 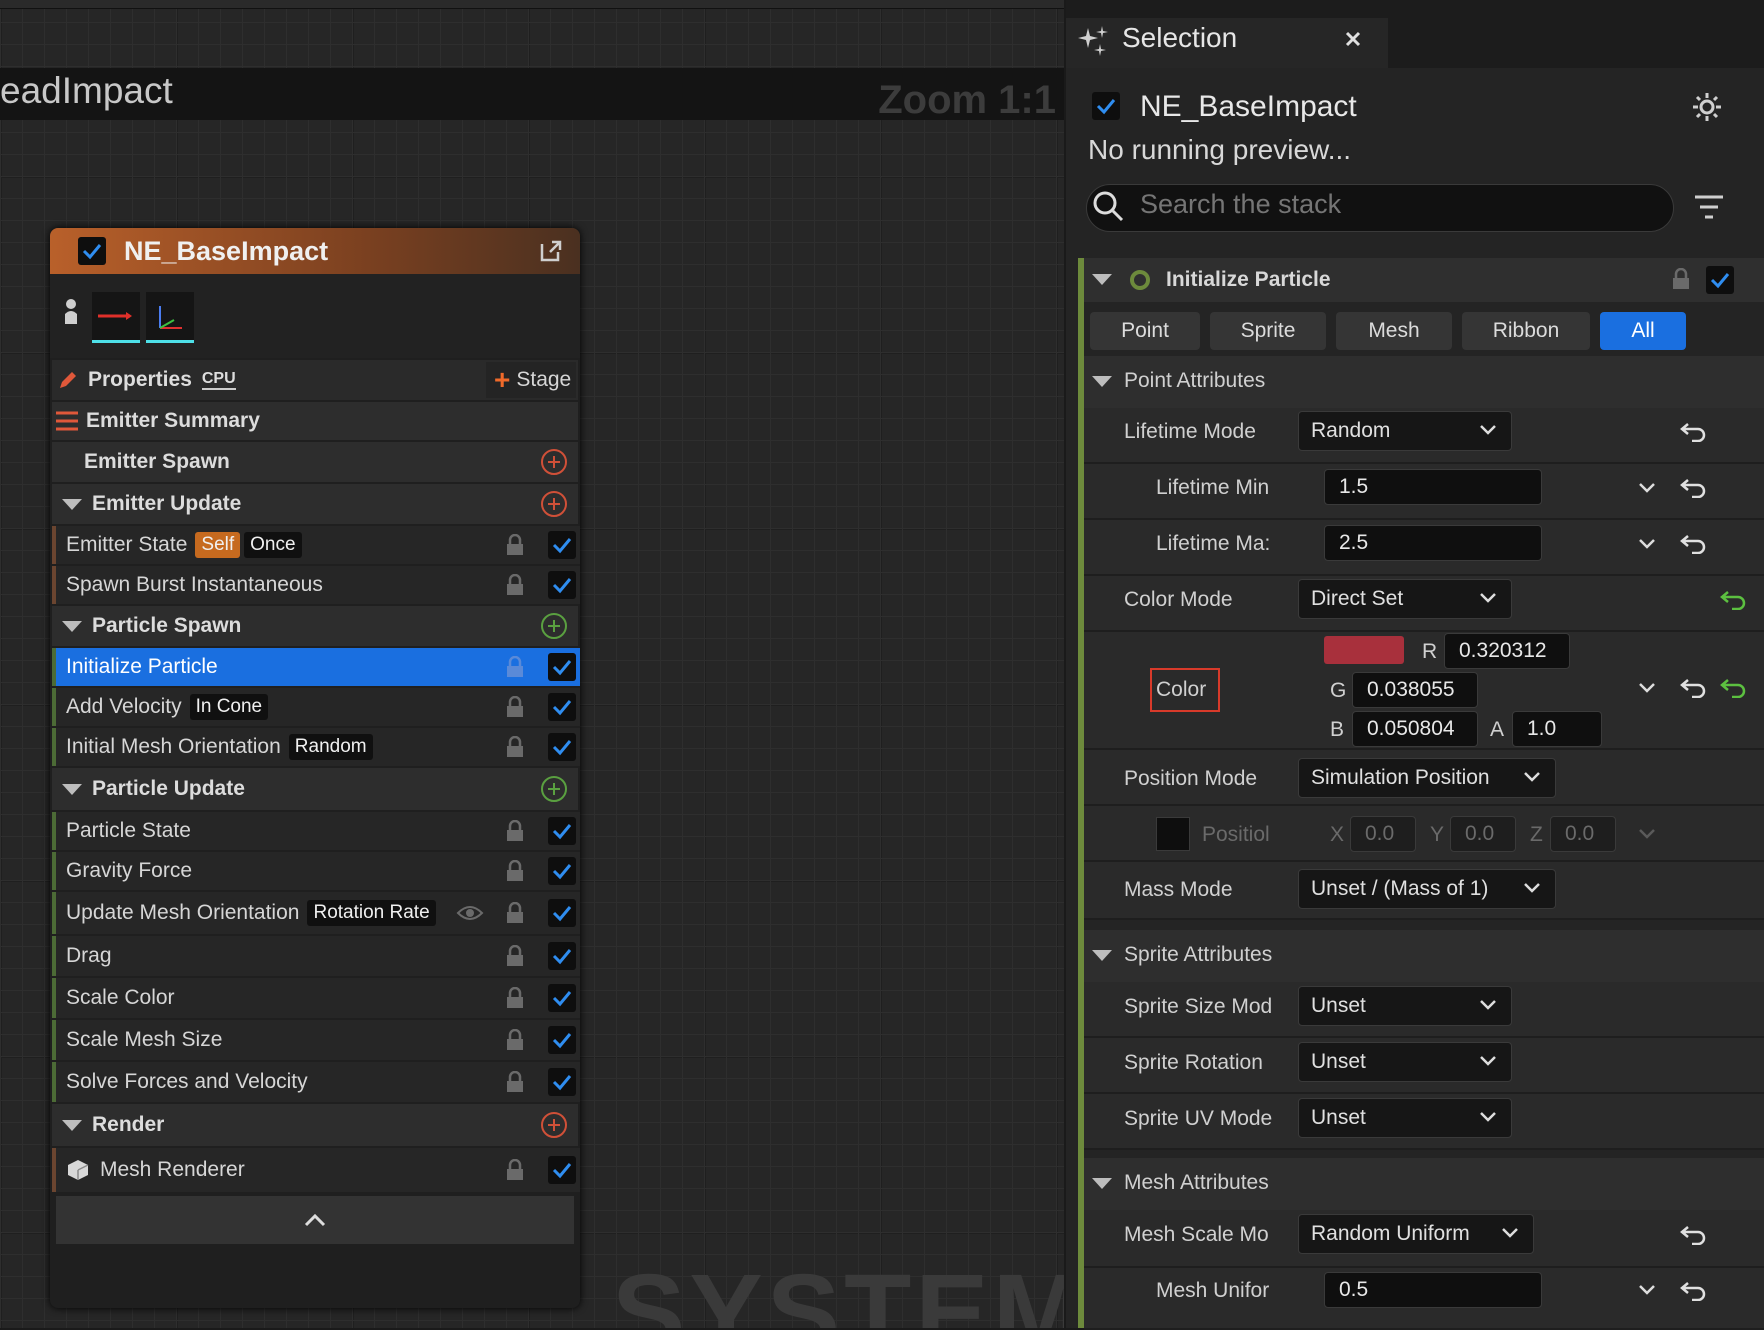 What do you see at coordinates (1483, 834) in the screenshot?
I see `position-y-input: 0.0` at bounding box center [1483, 834].